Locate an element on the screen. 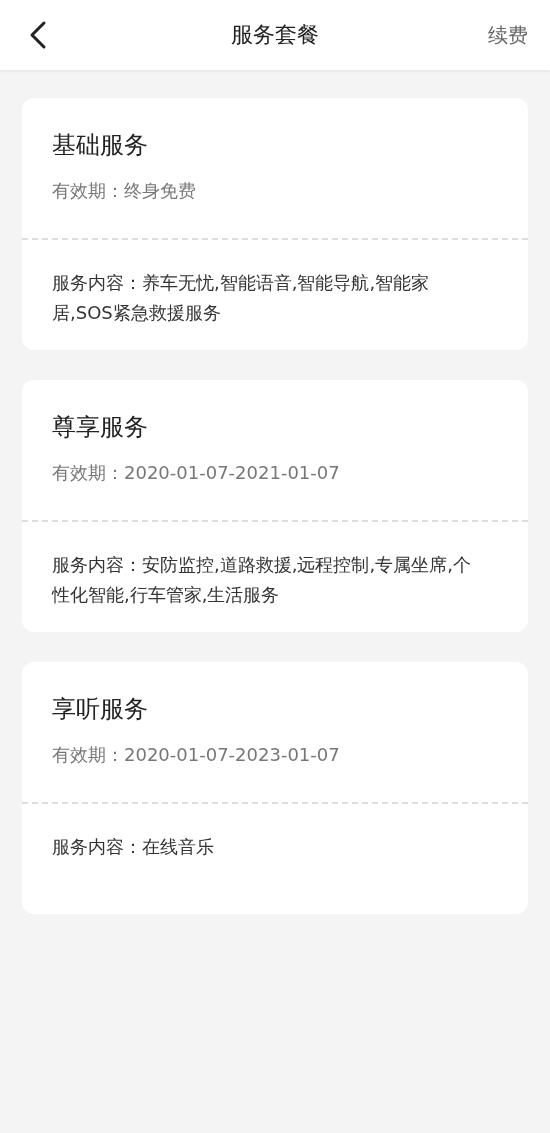 The width and height of the screenshot is (550, 1133). service-content: 服务内容：安防监控,道路救援,远程控制,专属坐席,个性化智能,行车管家,生活服务 is located at coordinates (262, 580).